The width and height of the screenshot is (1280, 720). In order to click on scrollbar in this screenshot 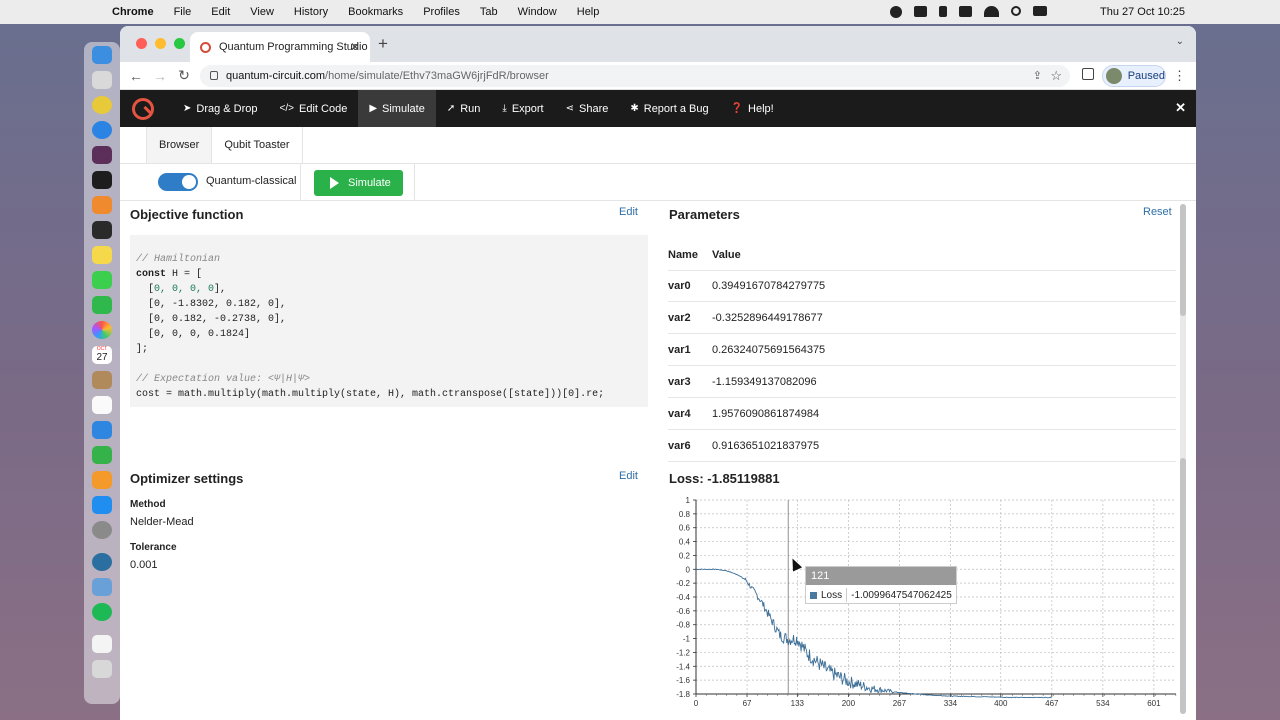, I will do `click(1183, 459)`.